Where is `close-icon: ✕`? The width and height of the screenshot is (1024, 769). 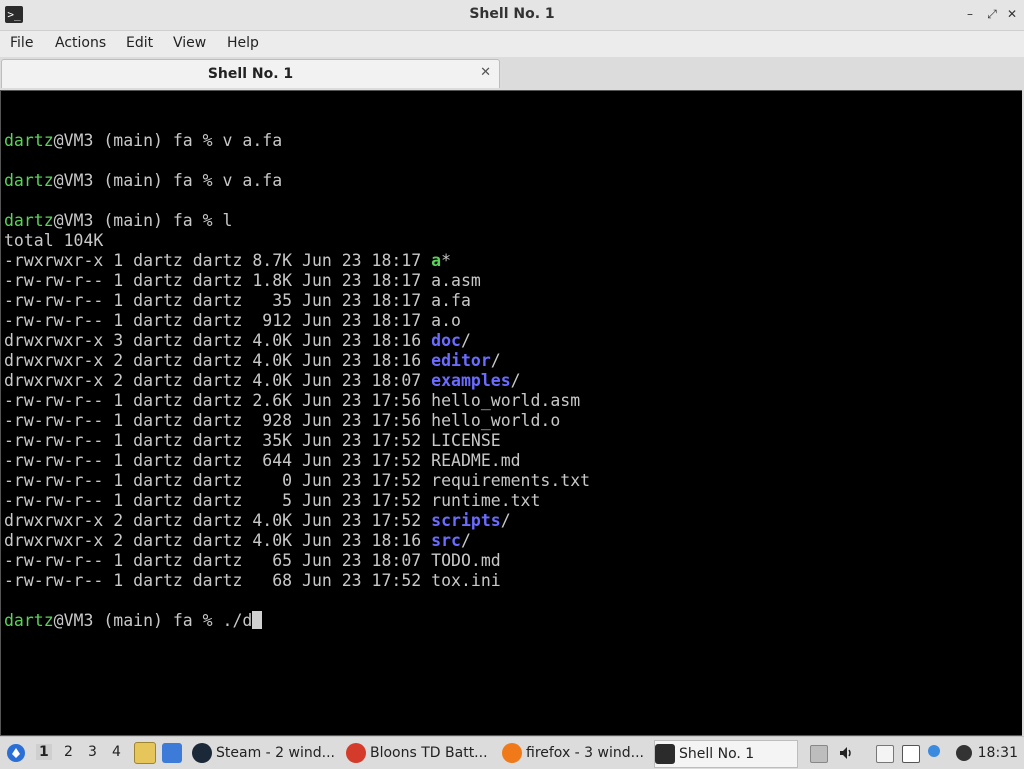
close-icon: ✕ is located at coordinates (485, 72).